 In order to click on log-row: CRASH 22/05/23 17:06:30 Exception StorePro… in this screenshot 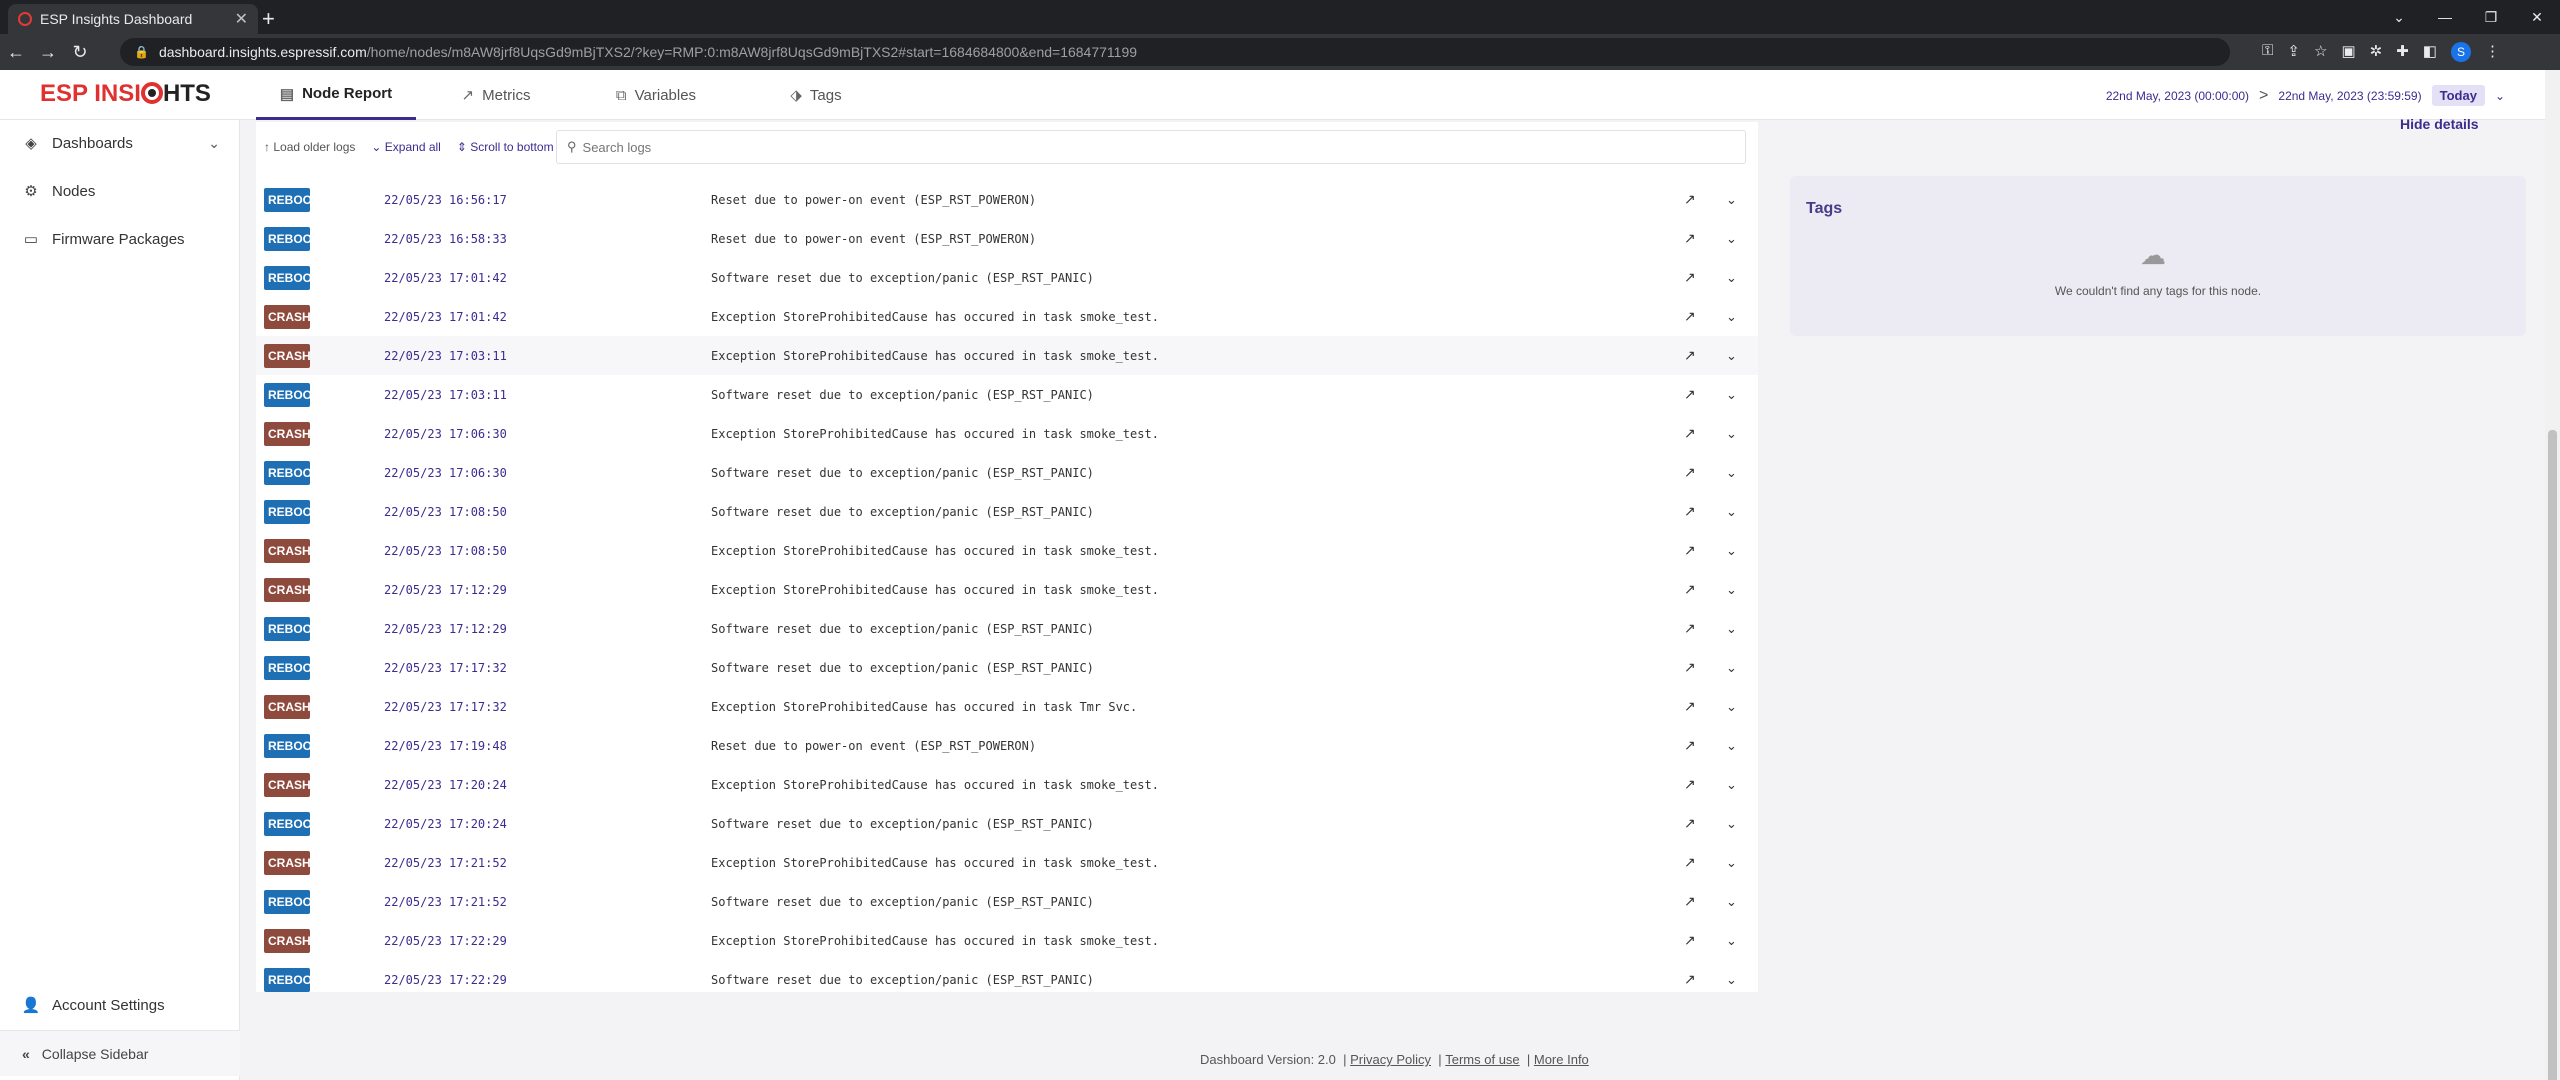, I will do `click(1007, 433)`.